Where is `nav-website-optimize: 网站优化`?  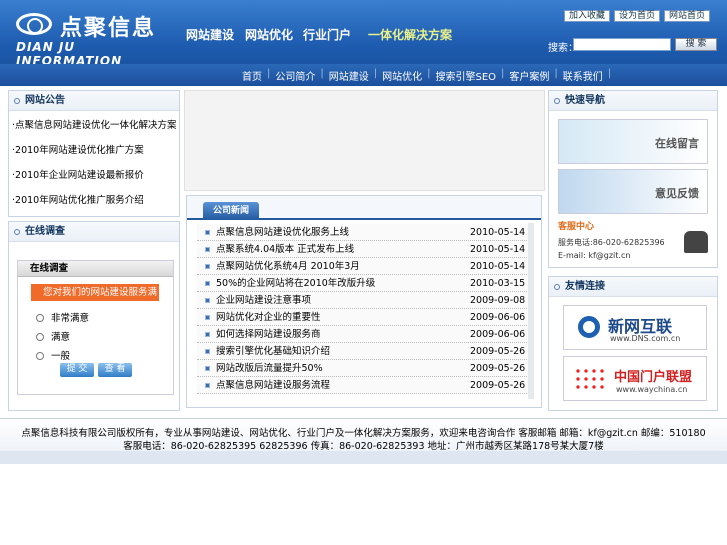
nav-website-optimize: 网站优化 is located at coordinates (402, 75).